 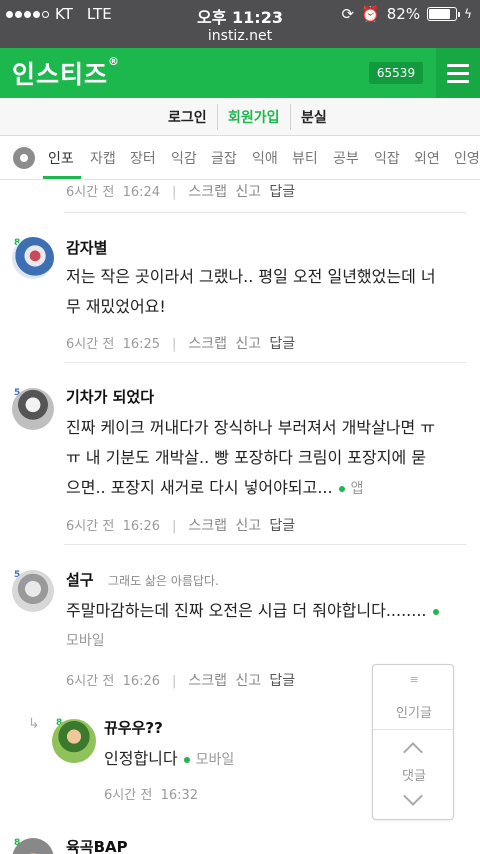 I want to click on auth-bar: 로그인 회원가입 분실, so click(x=240, y=117).